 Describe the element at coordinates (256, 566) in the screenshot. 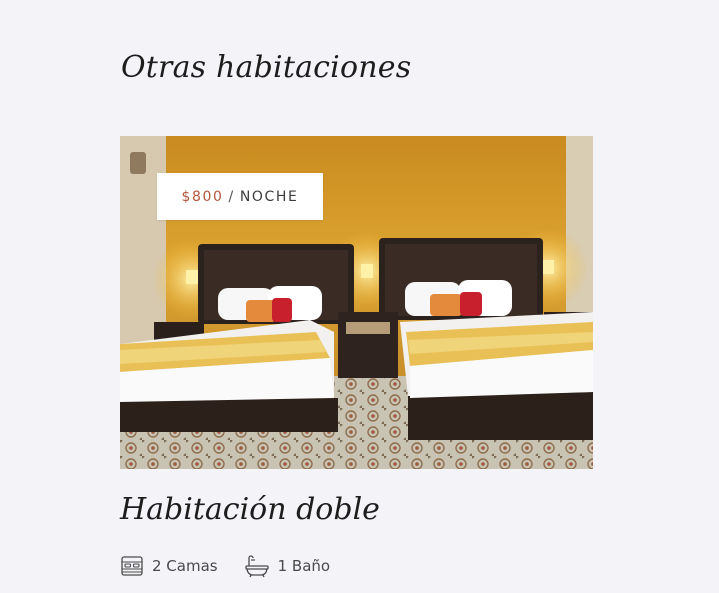

I see `bathtub-icon` at that location.